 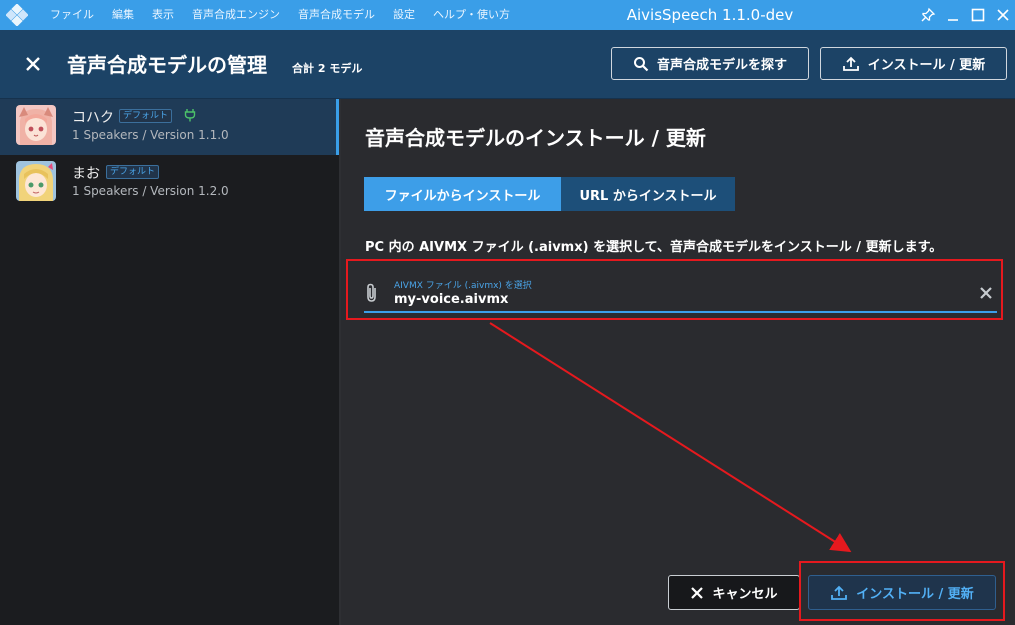 I want to click on annotation-arrow, so click(x=670, y=437).